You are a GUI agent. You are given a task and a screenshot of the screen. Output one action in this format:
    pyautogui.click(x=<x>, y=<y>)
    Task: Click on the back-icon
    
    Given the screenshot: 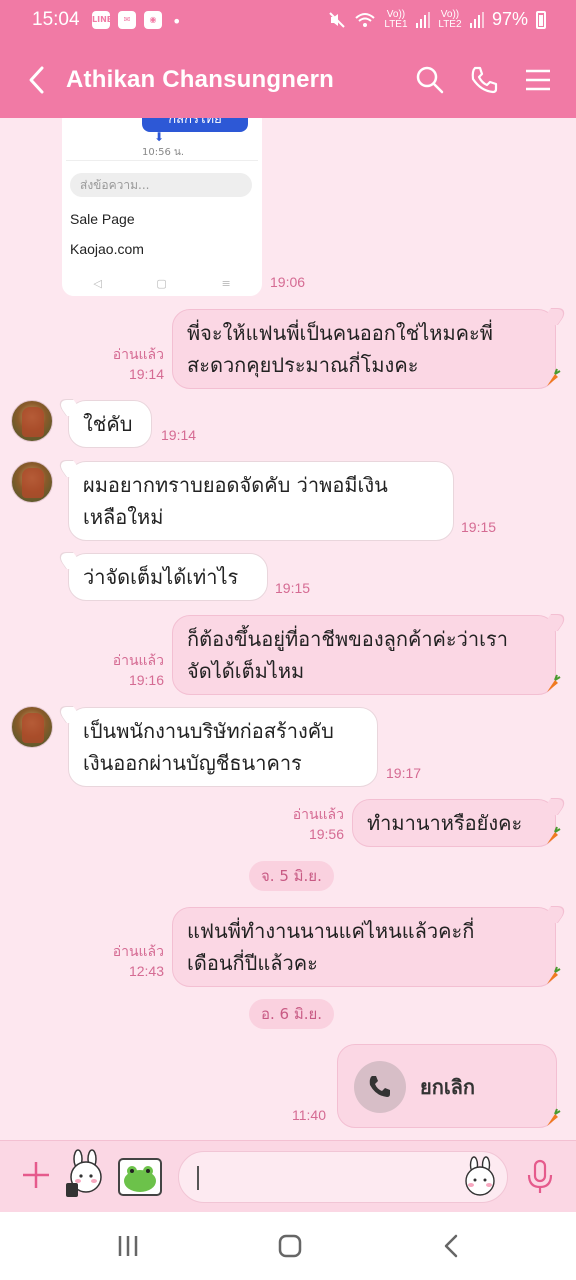 What is the action you would take?
    pyautogui.click(x=40, y=80)
    